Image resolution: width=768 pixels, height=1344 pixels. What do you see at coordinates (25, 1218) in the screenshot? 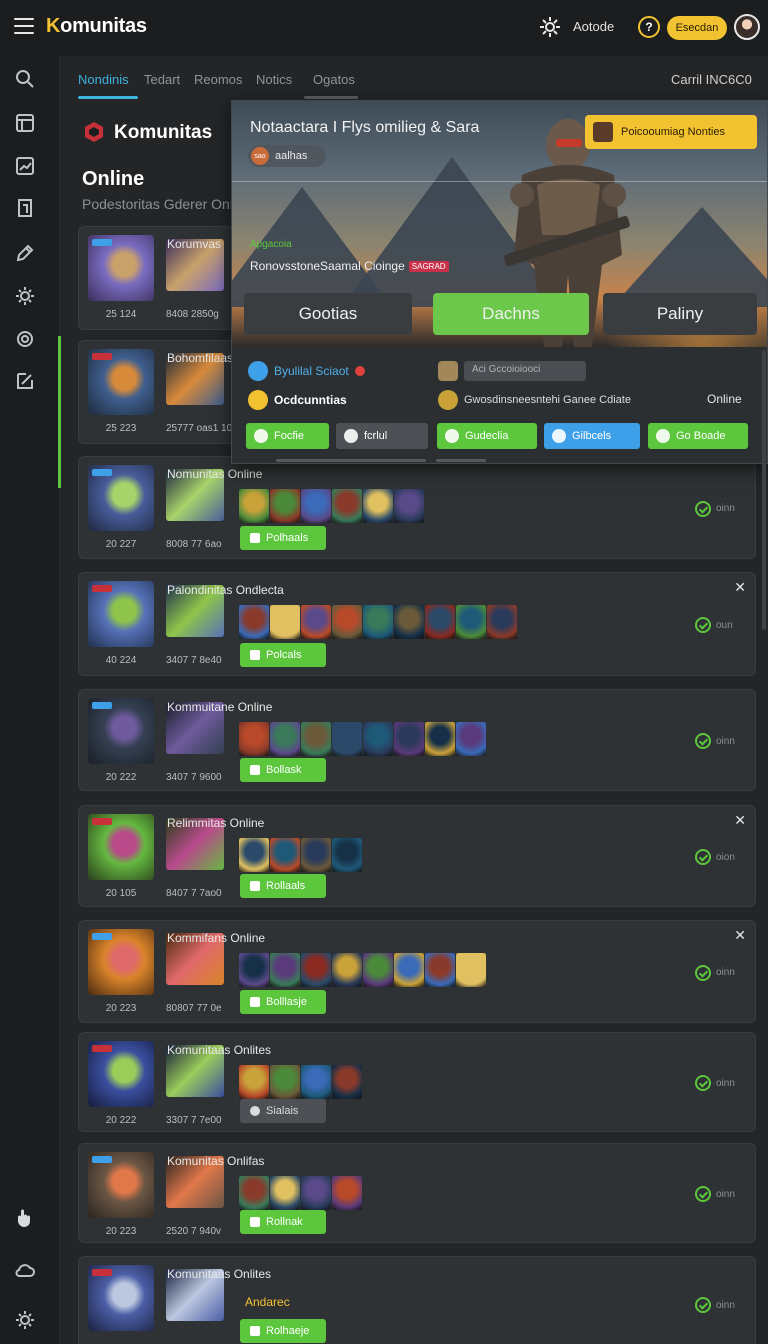
I see `hand-icon` at bounding box center [25, 1218].